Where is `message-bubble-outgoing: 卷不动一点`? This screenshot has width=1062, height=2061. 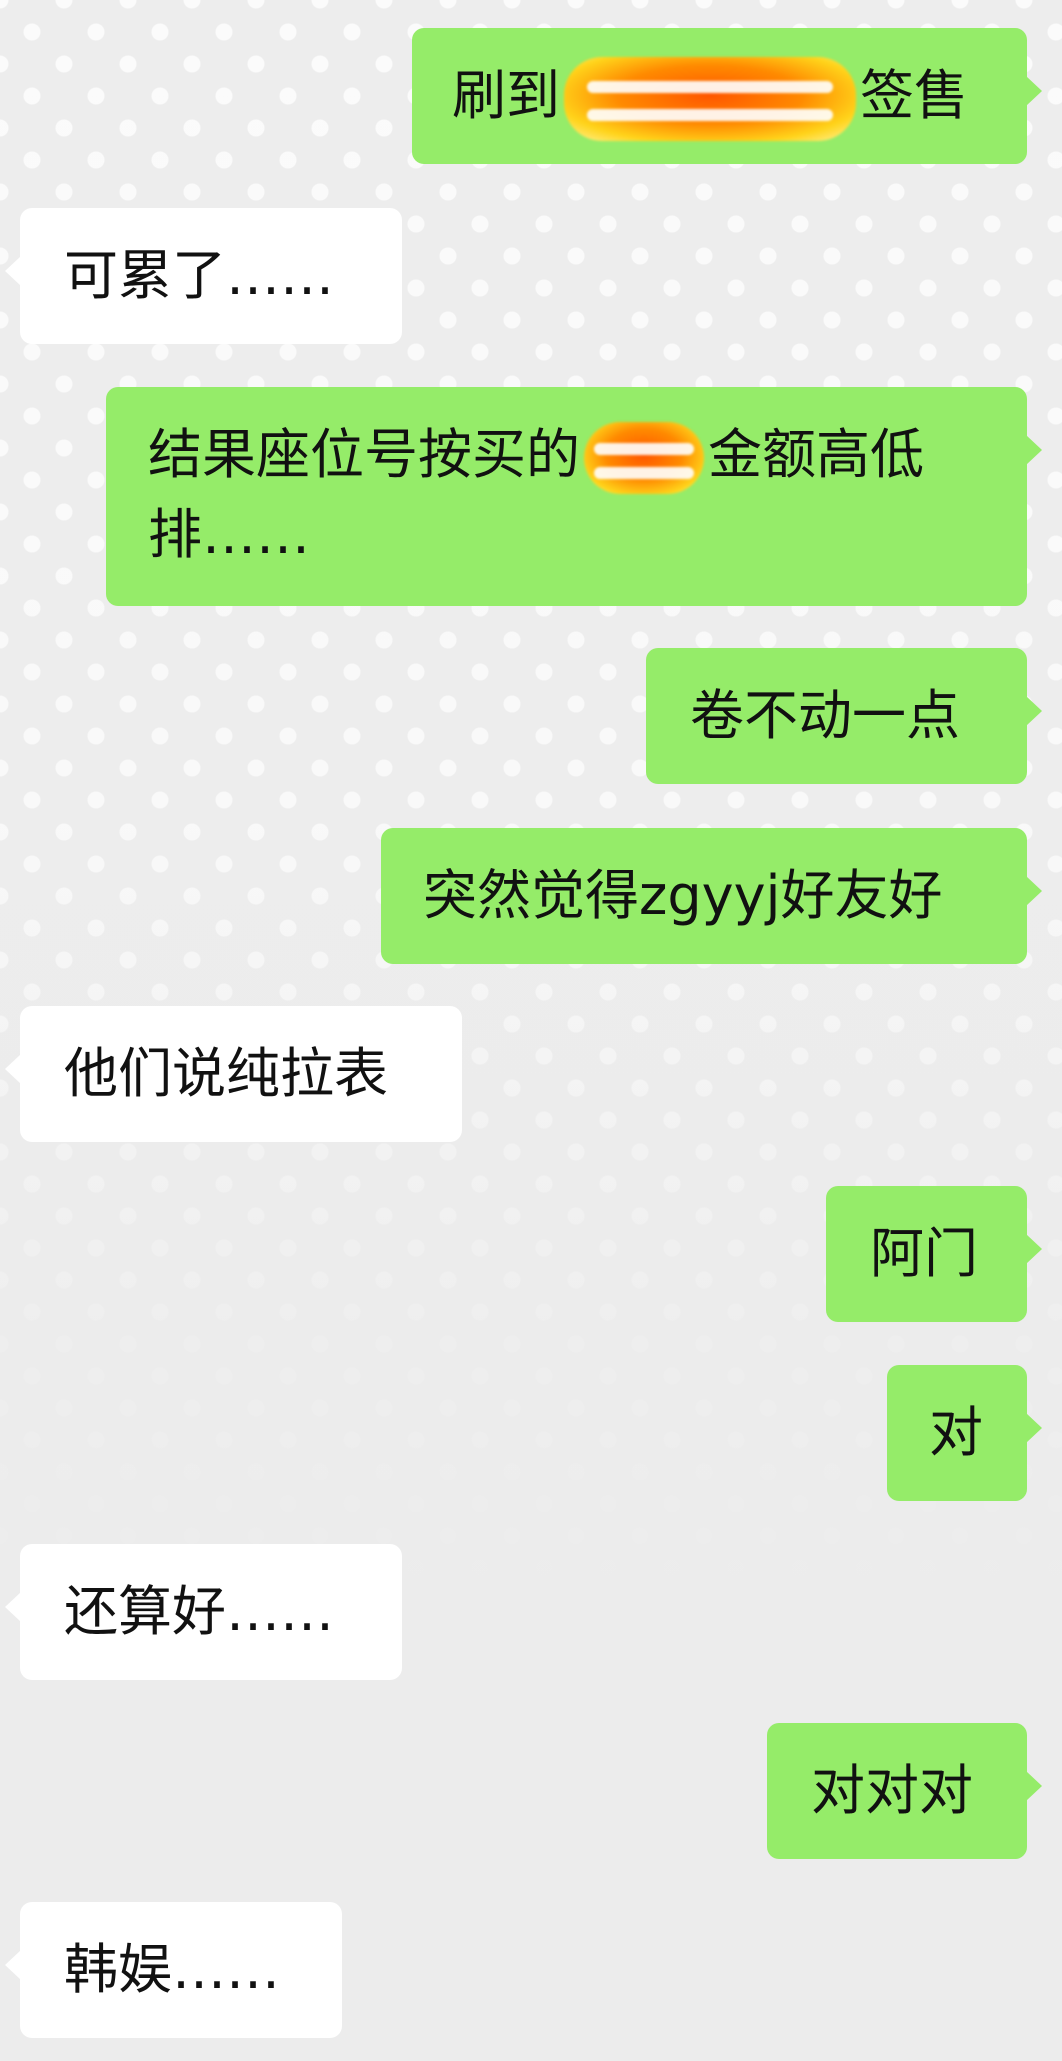 message-bubble-outgoing: 卷不动一点 is located at coordinates (844, 716).